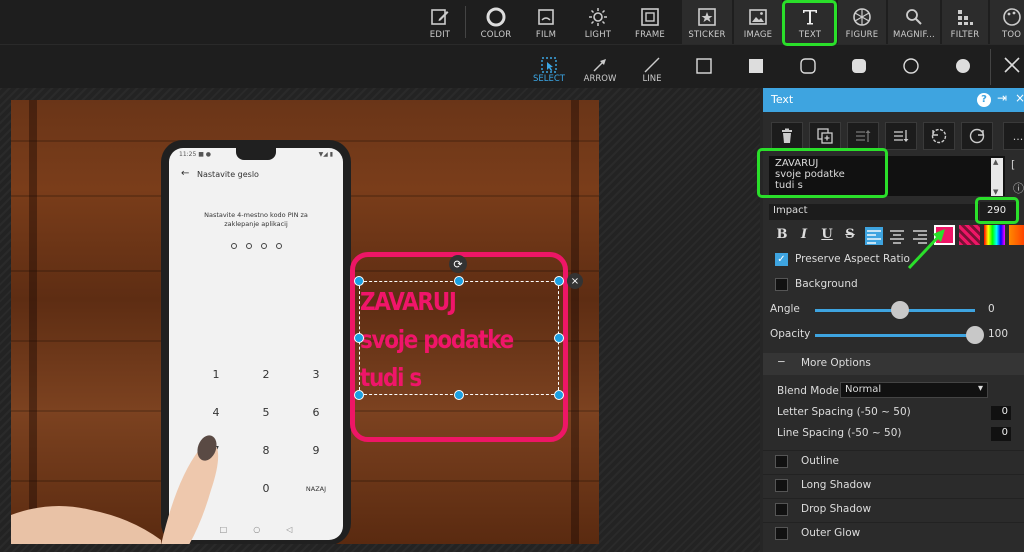 Image resolution: width=1024 pixels, height=552 pixels. What do you see at coordinates (997, 177) in the screenshot?
I see `text-scrollbar: ▲ ▼` at bounding box center [997, 177].